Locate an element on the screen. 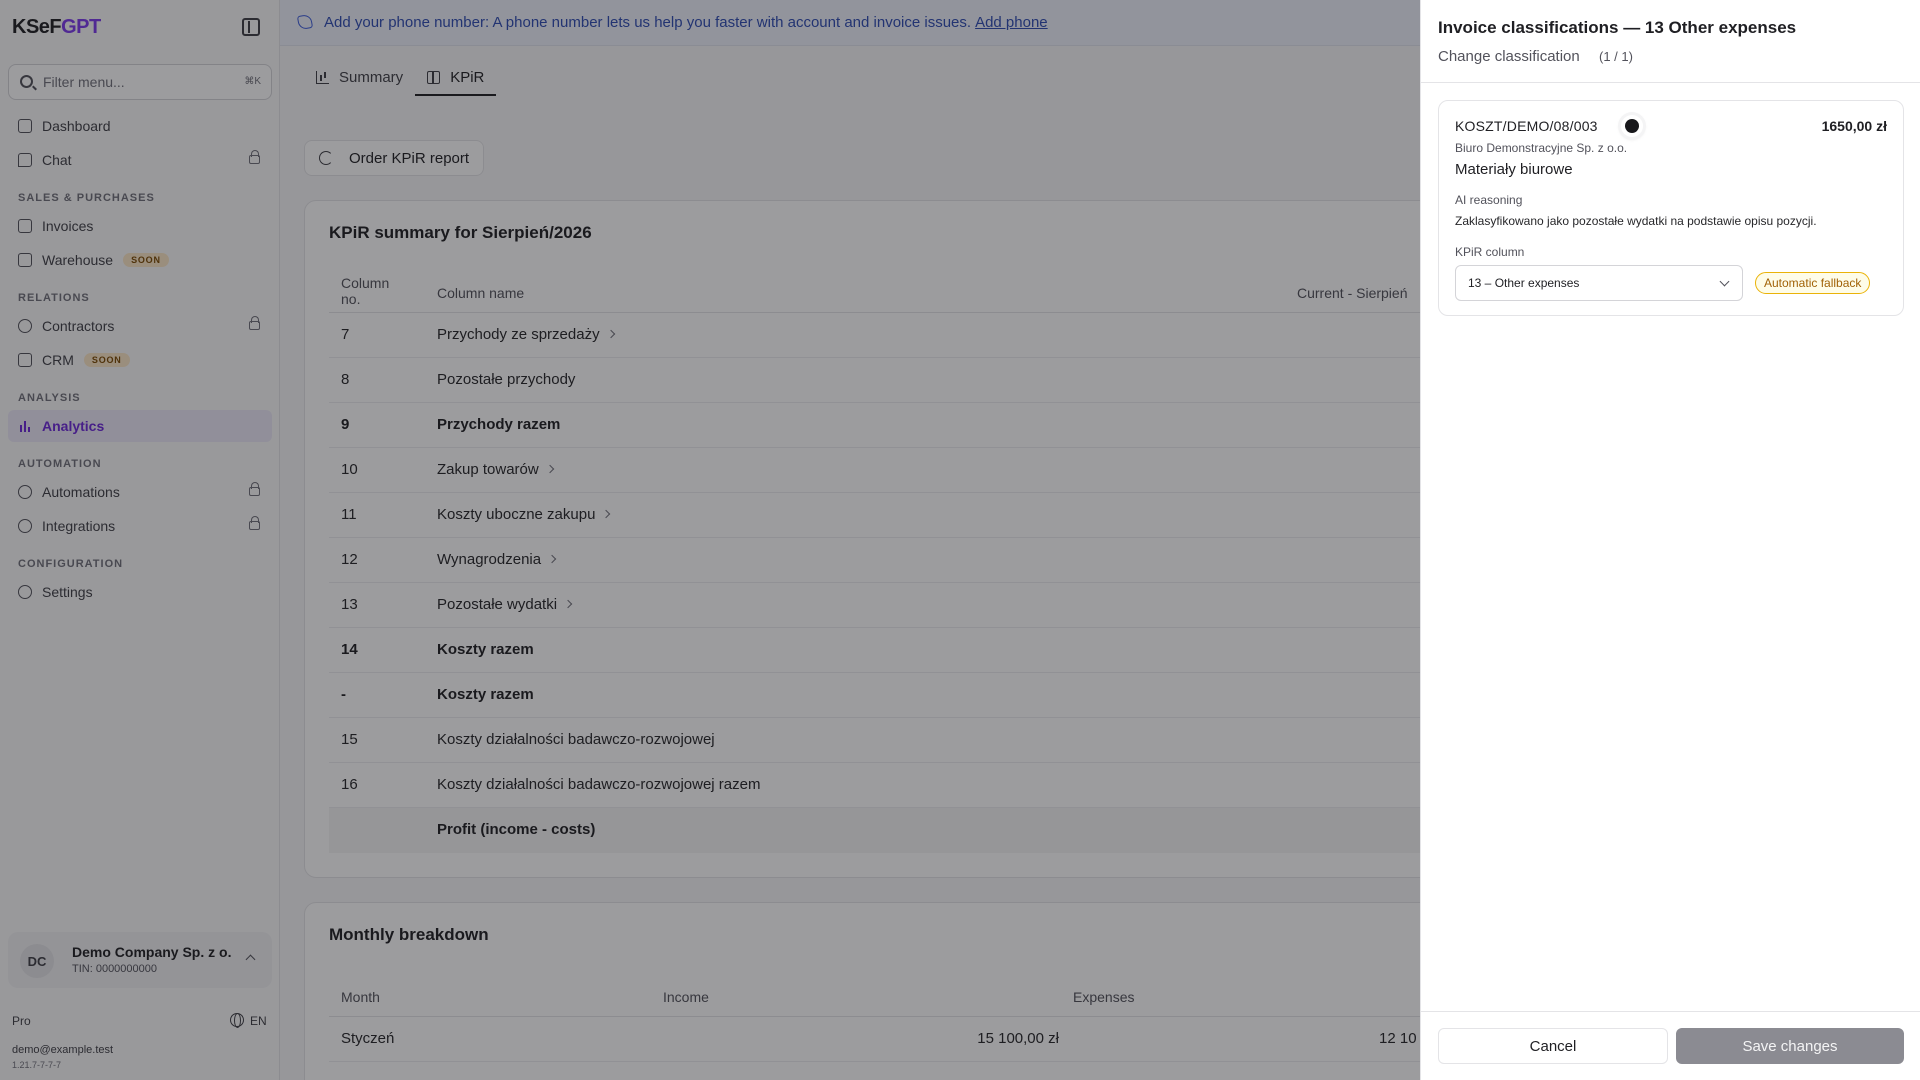 The width and height of the screenshot is (1920, 1080). invoice-number: KOSZT/DEMO/08/003 is located at coordinates (1526, 126).